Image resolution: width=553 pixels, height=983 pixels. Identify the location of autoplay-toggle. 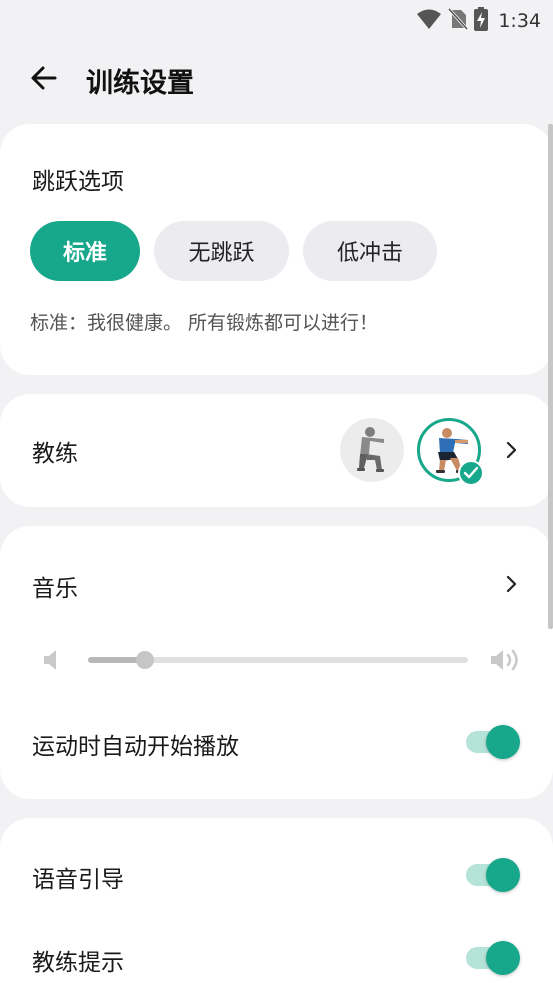
(493, 742).